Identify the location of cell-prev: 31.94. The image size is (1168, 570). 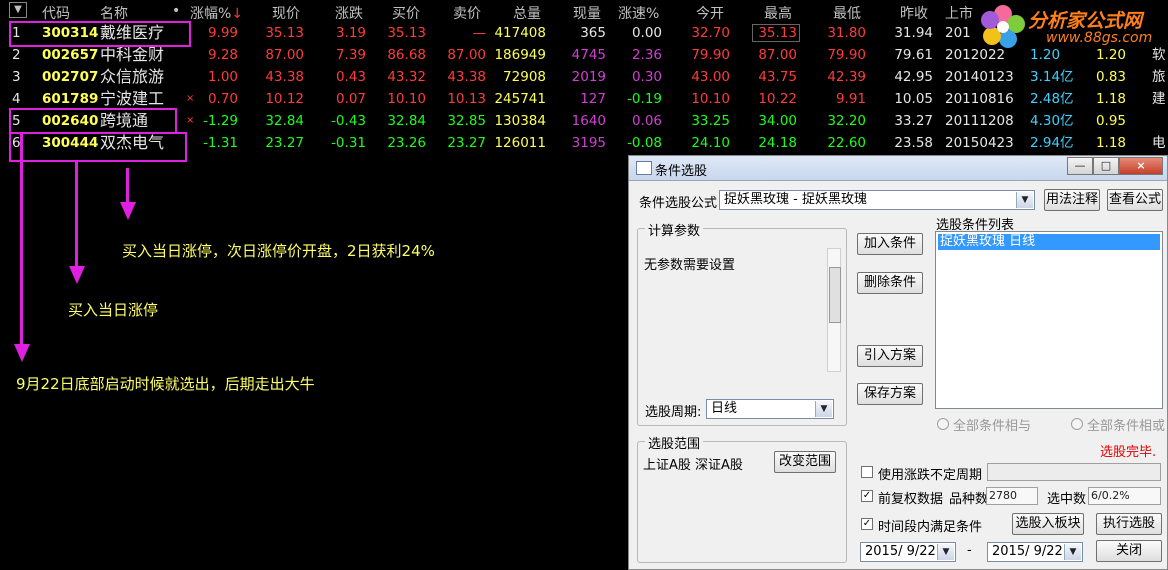
(913, 33).